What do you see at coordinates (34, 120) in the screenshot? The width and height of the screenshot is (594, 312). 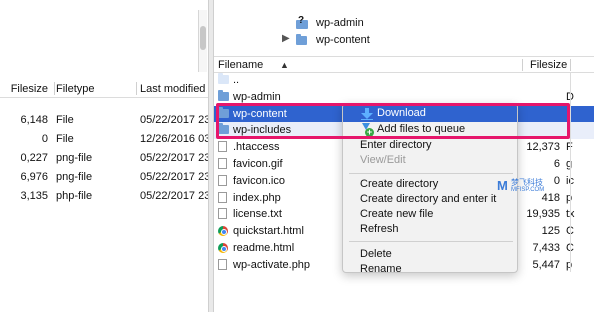 I see `file-size: 6,148` at bounding box center [34, 120].